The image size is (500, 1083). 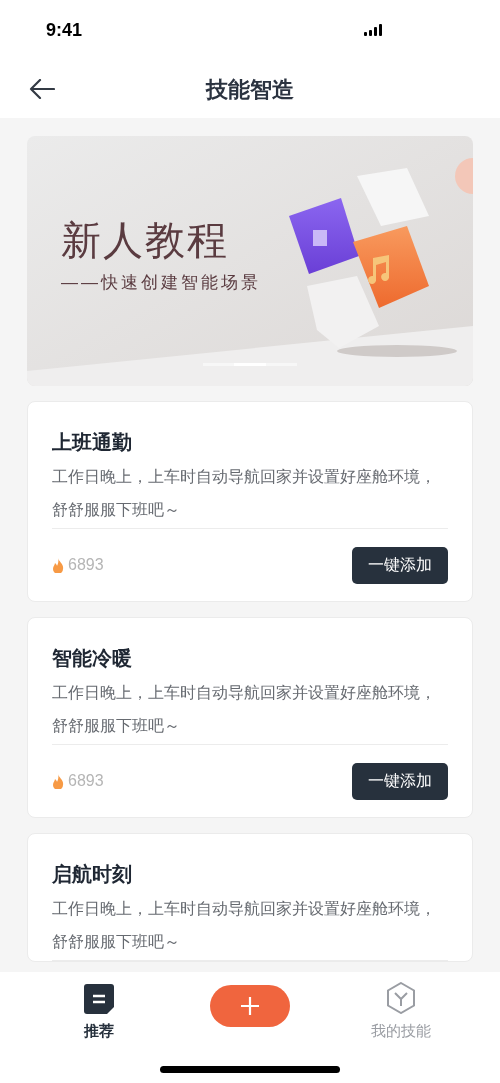 I want to click on back-button, so click(x=42, y=89).